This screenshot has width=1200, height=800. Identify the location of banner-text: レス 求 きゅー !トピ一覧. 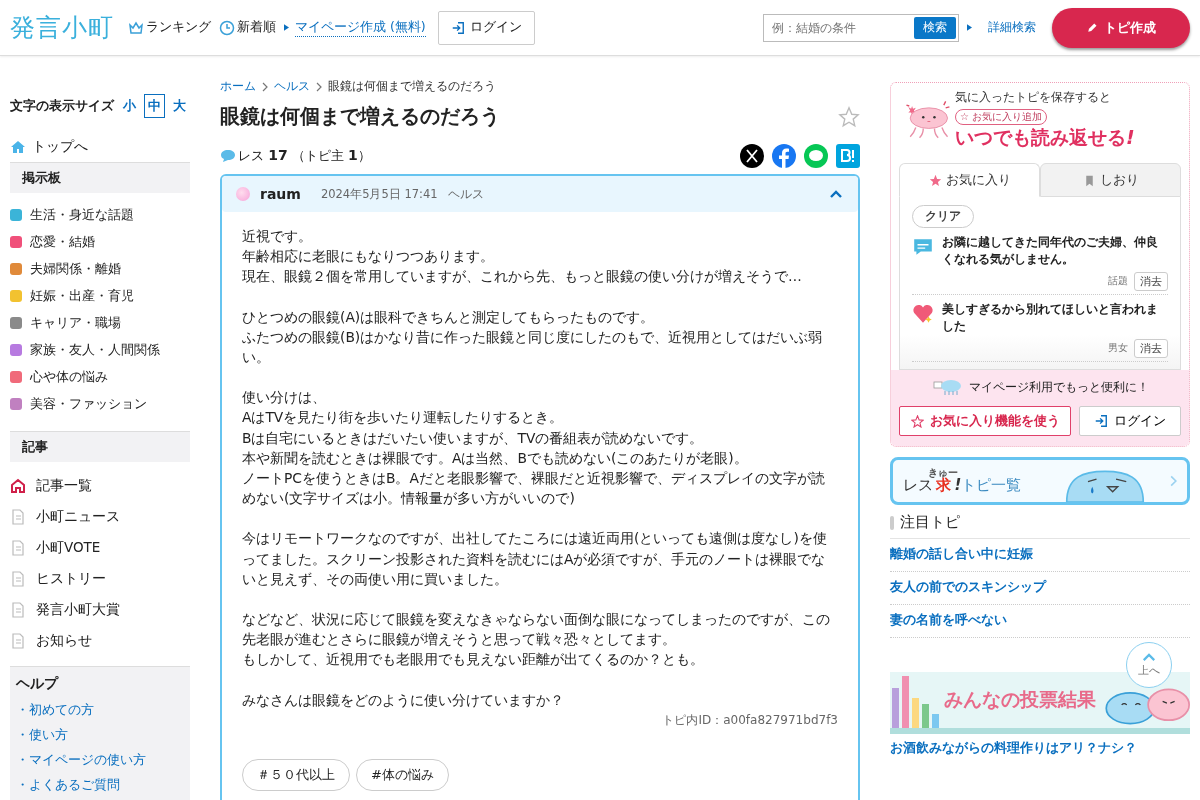
(962, 481).